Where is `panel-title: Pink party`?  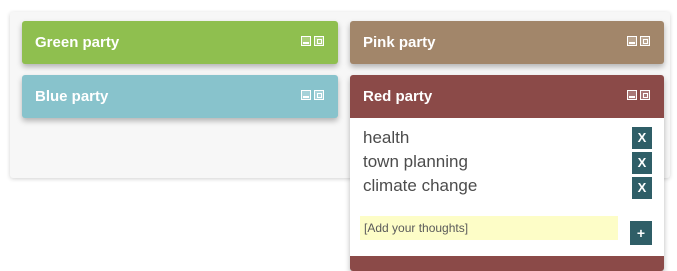 panel-title: Pink party is located at coordinates (399, 42).